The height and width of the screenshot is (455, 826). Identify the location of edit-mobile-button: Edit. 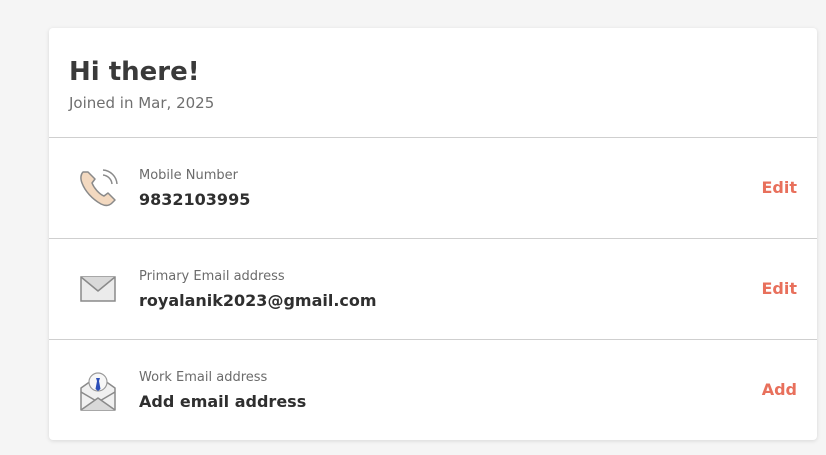
(779, 187).